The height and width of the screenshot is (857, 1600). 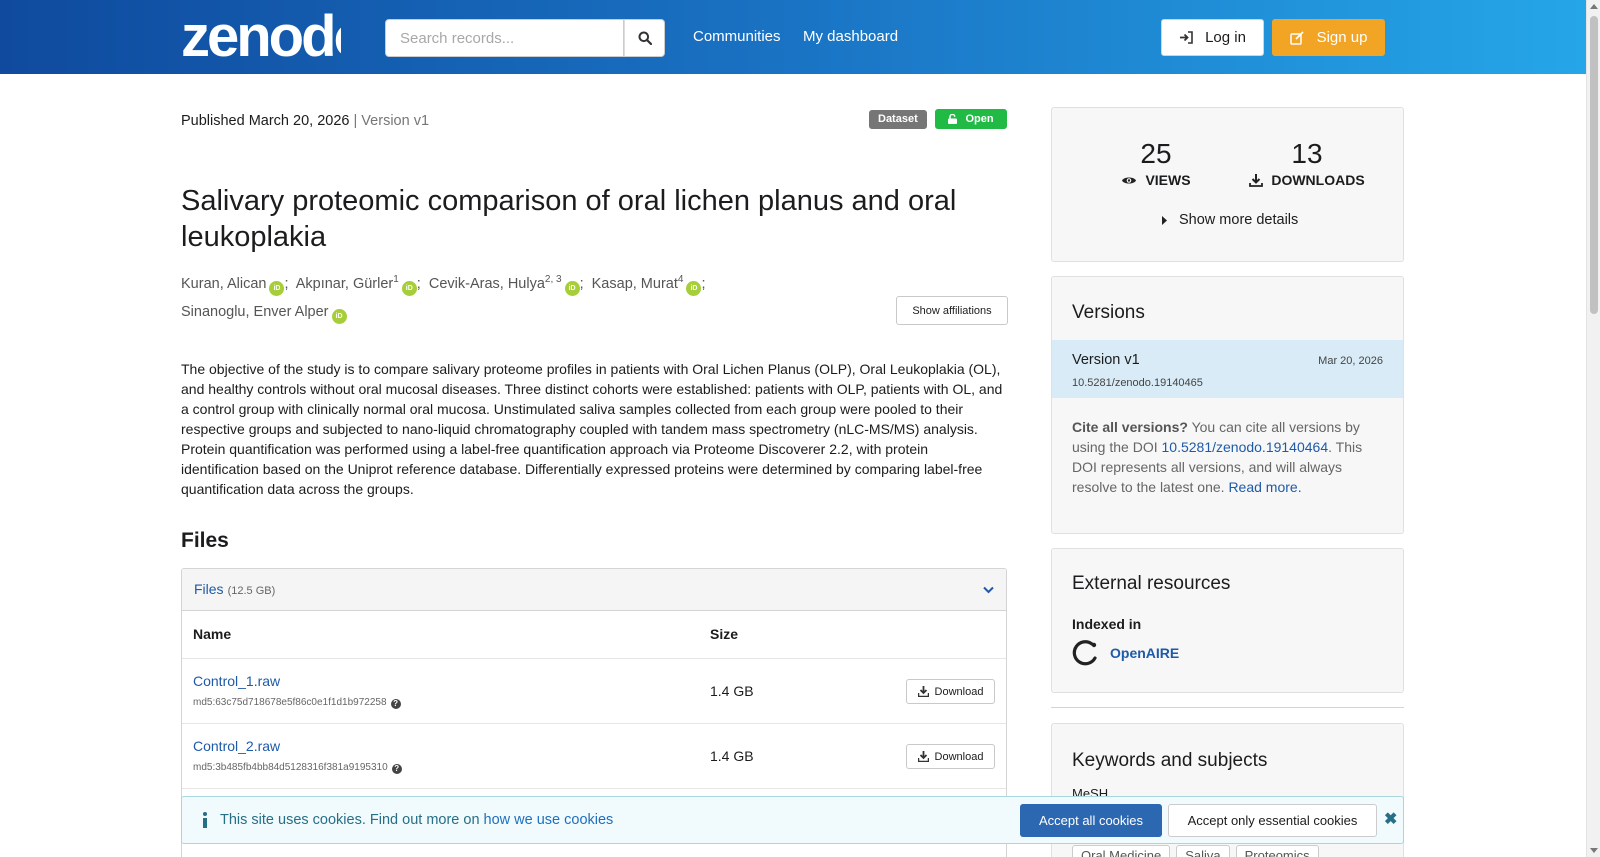 I want to click on creator: Sinanoglu, Enver Alper iD, so click(x=264, y=313).